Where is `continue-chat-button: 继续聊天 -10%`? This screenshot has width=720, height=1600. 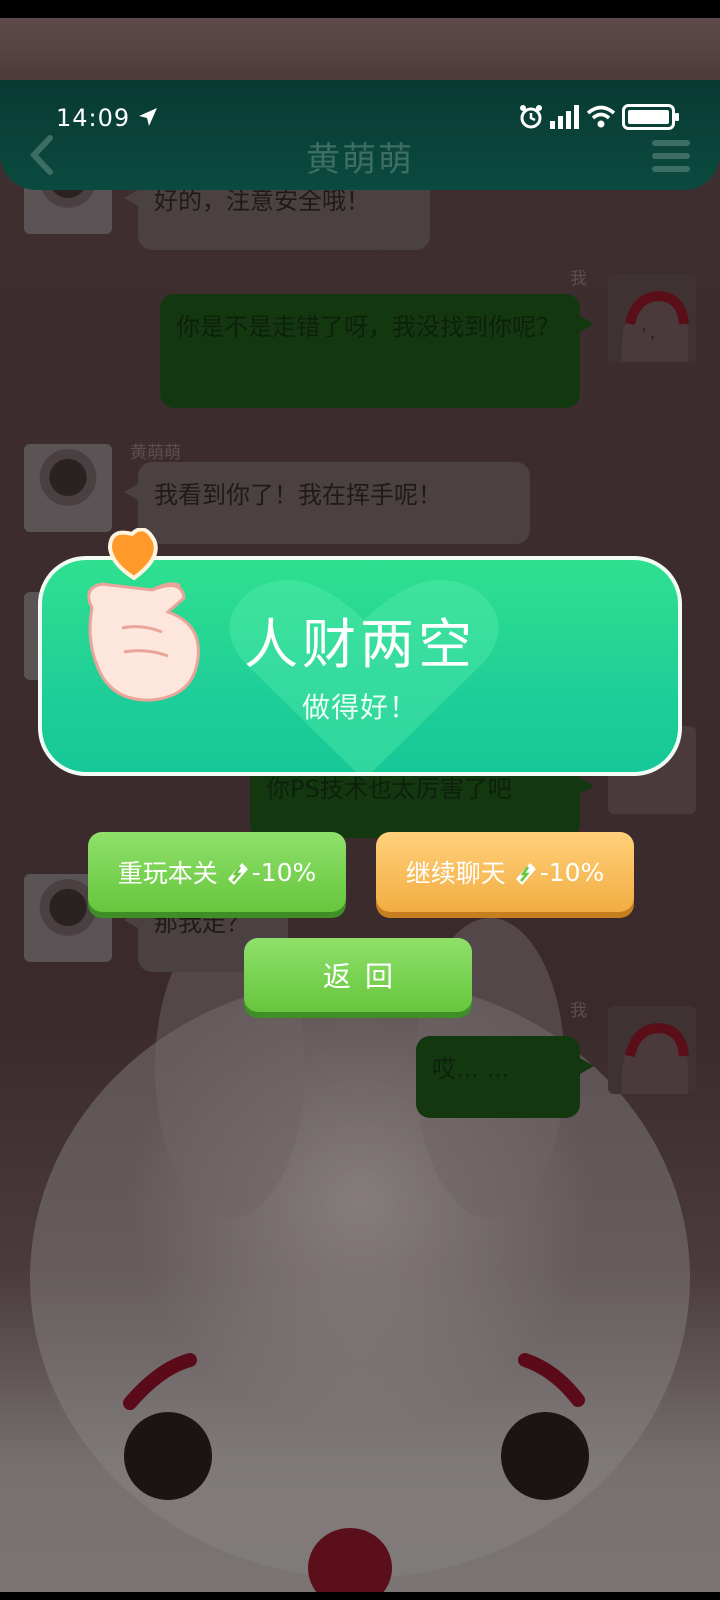
continue-chat-button: 继续聊天 -10% is located at coordinates (505, 872).